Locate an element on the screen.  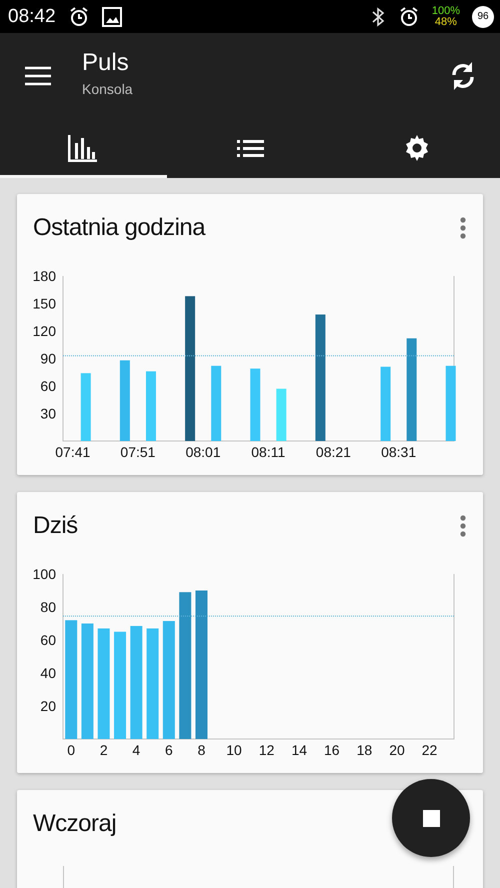
axis-label: 150 is located at coordinates (44, 304).